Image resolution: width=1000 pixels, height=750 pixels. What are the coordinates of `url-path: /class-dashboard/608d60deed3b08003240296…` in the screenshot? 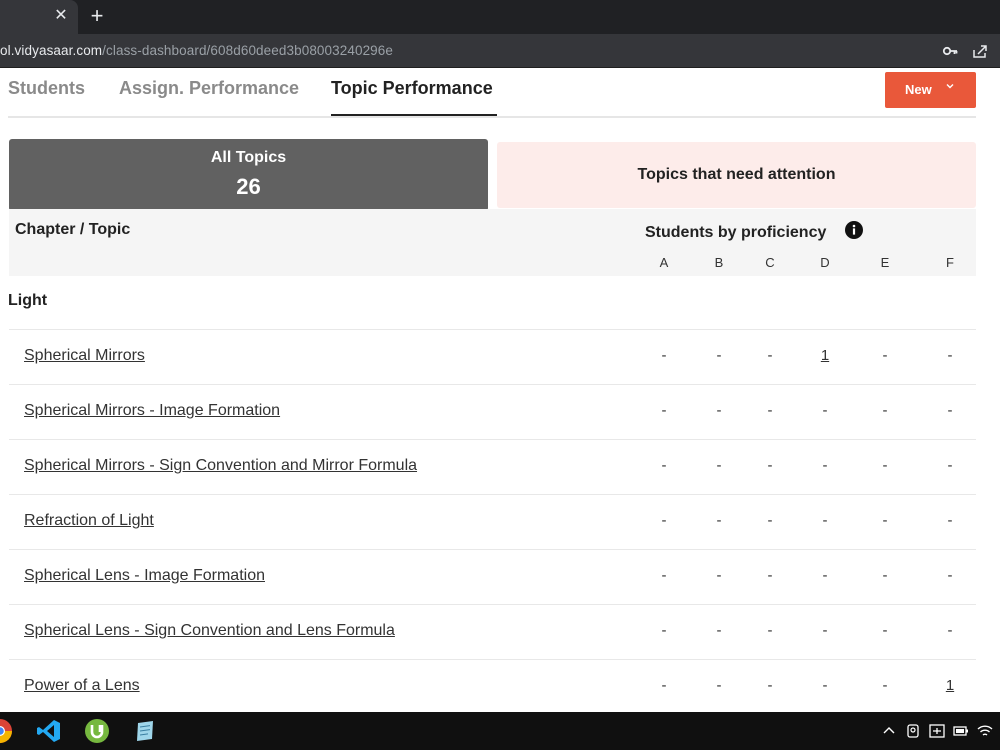 It's located at (248, 50).